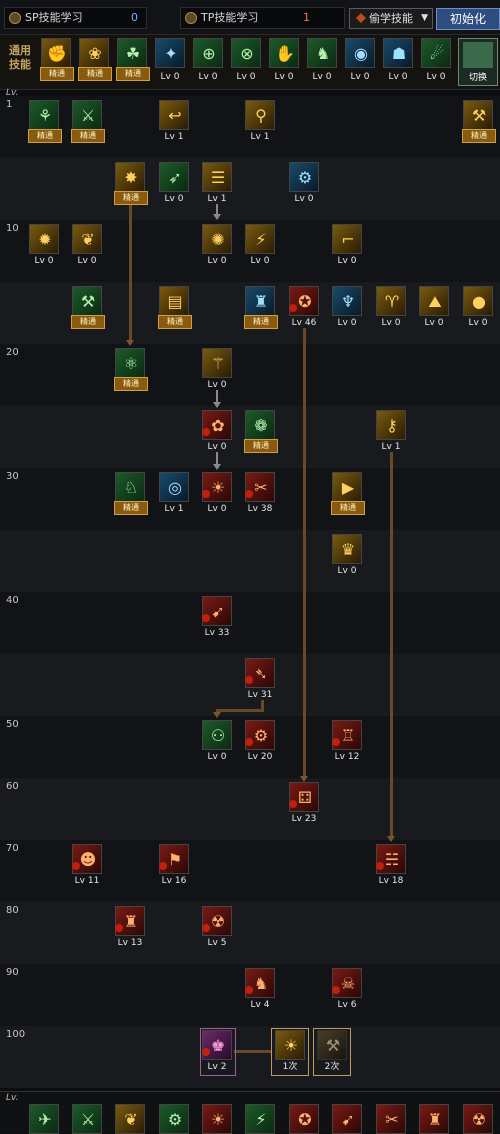  I want to click on bottom-skill: ✪, so click(305, 1119).